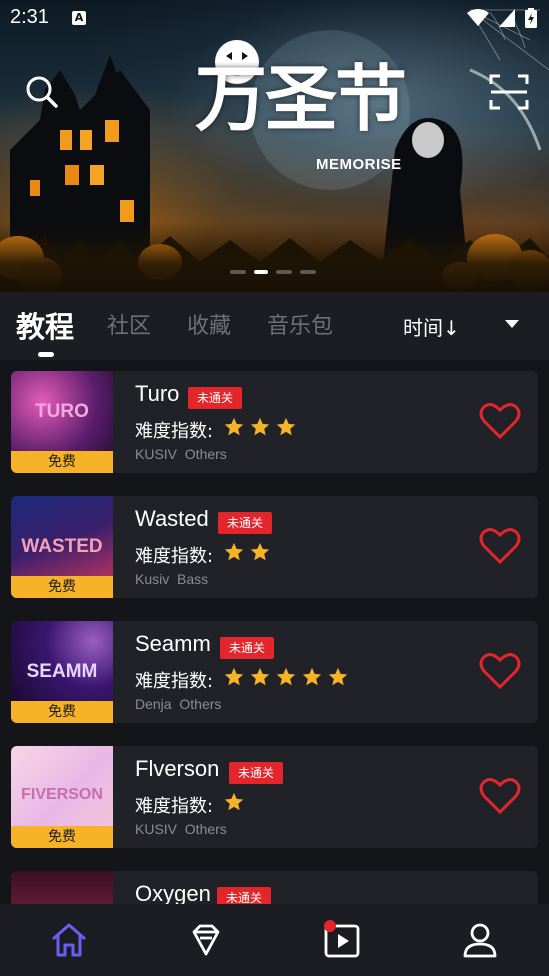  I want to click on tab-indicator, so click(46, 354).